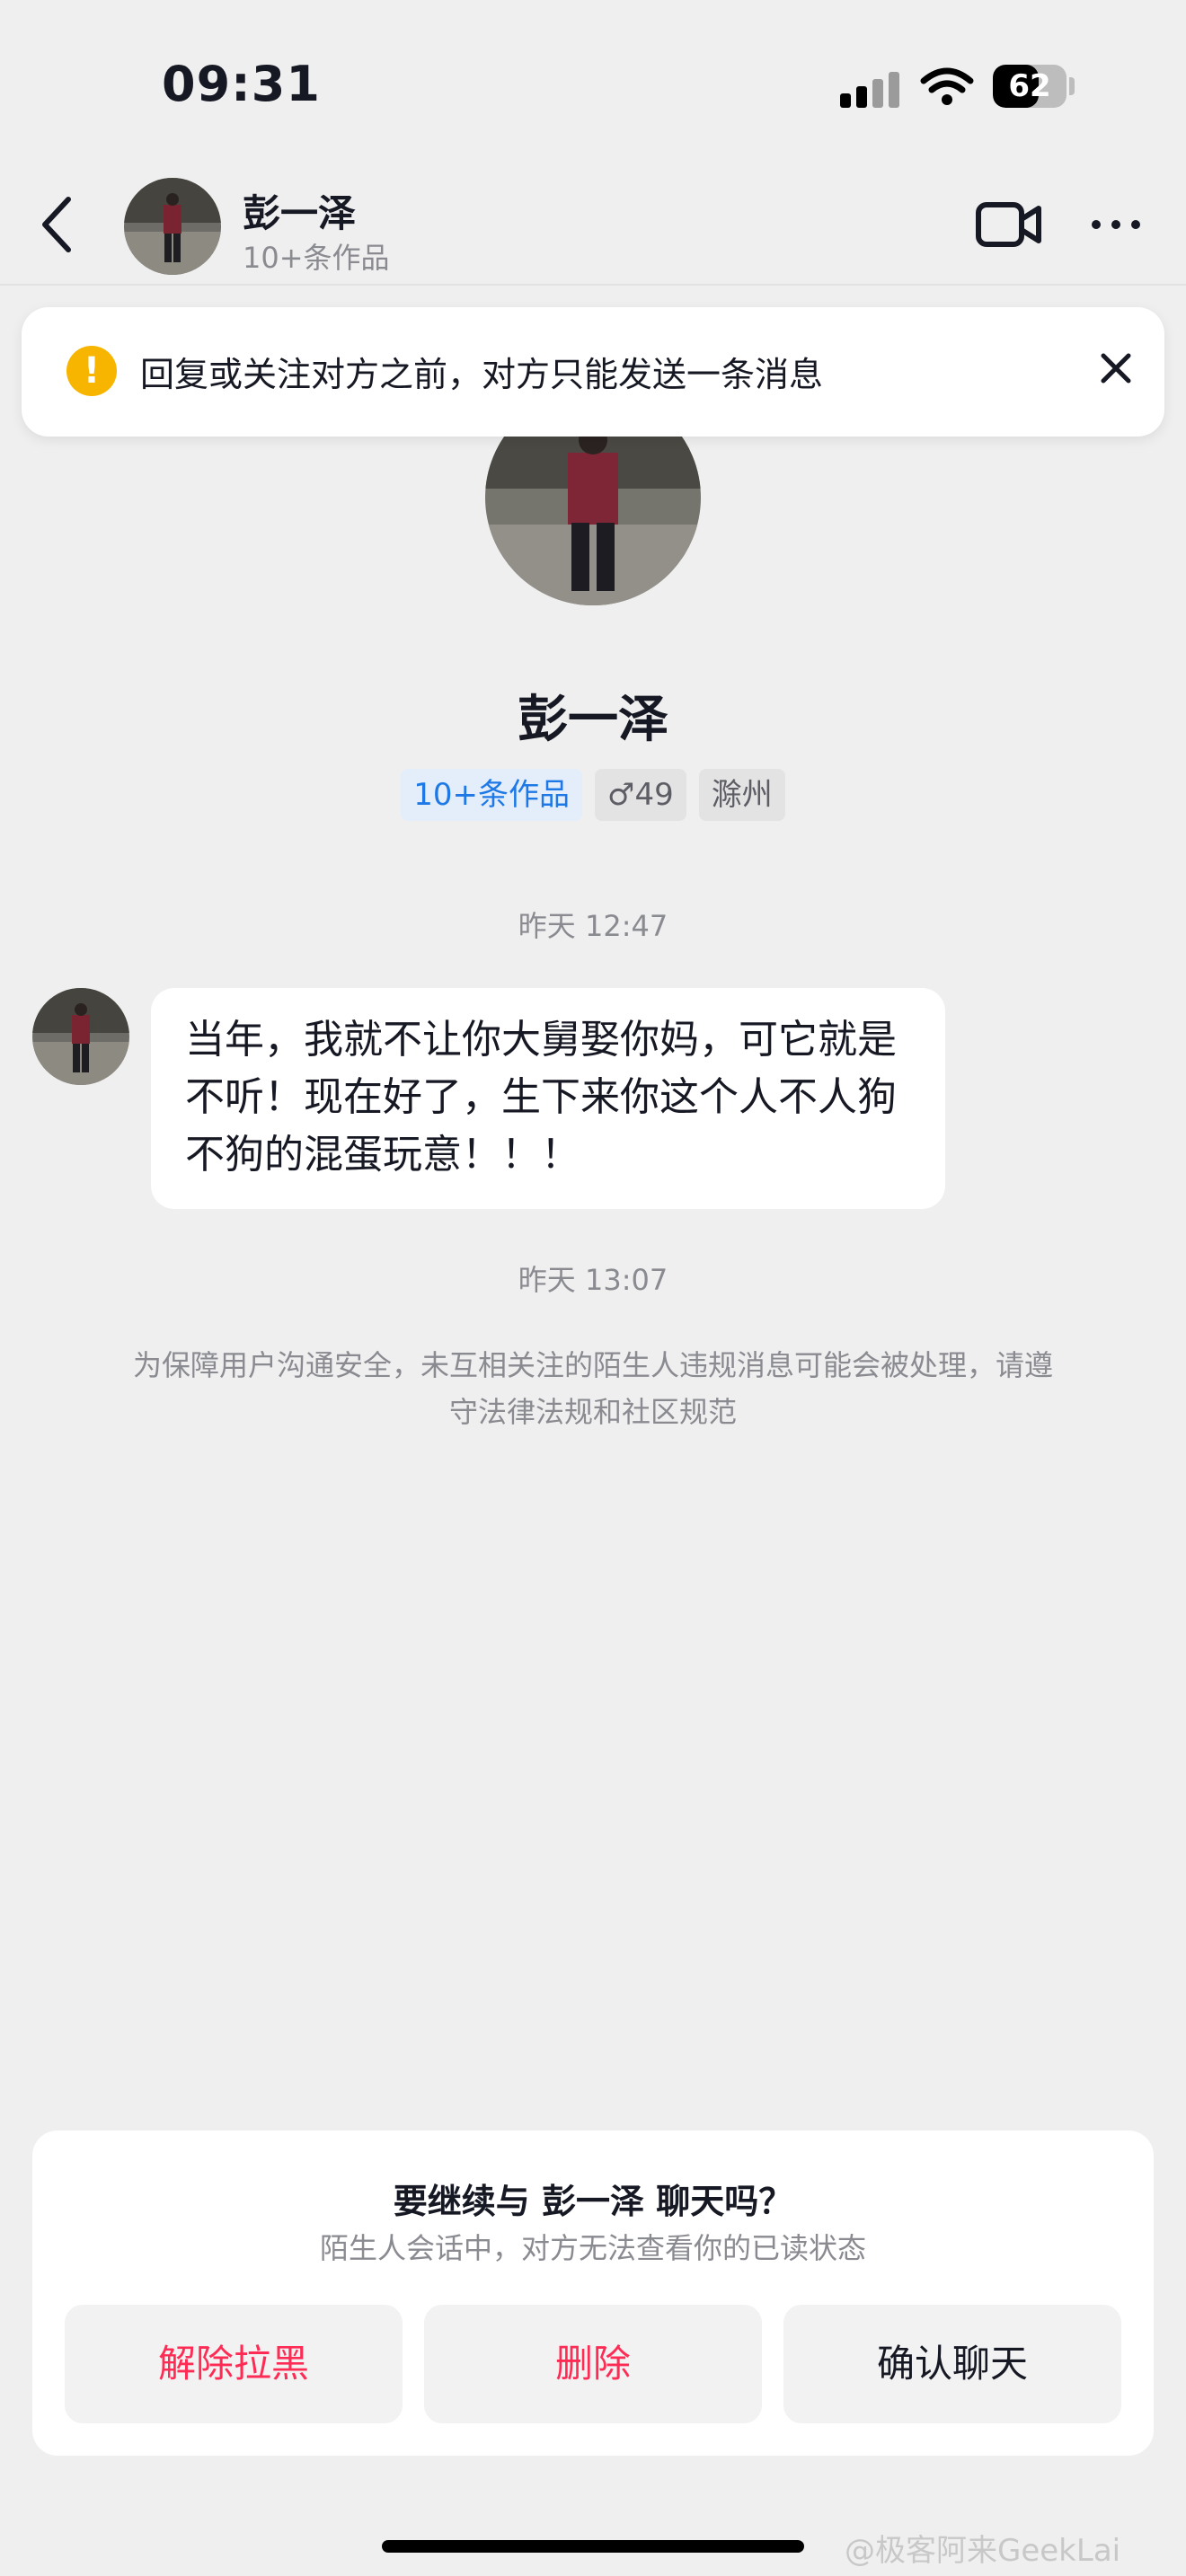 The image size is (1186, 2576). What do you see at coordinates (741, 795) in the screenshot?
I see `location-tag: 滁州` at bounding box center [741, 795].